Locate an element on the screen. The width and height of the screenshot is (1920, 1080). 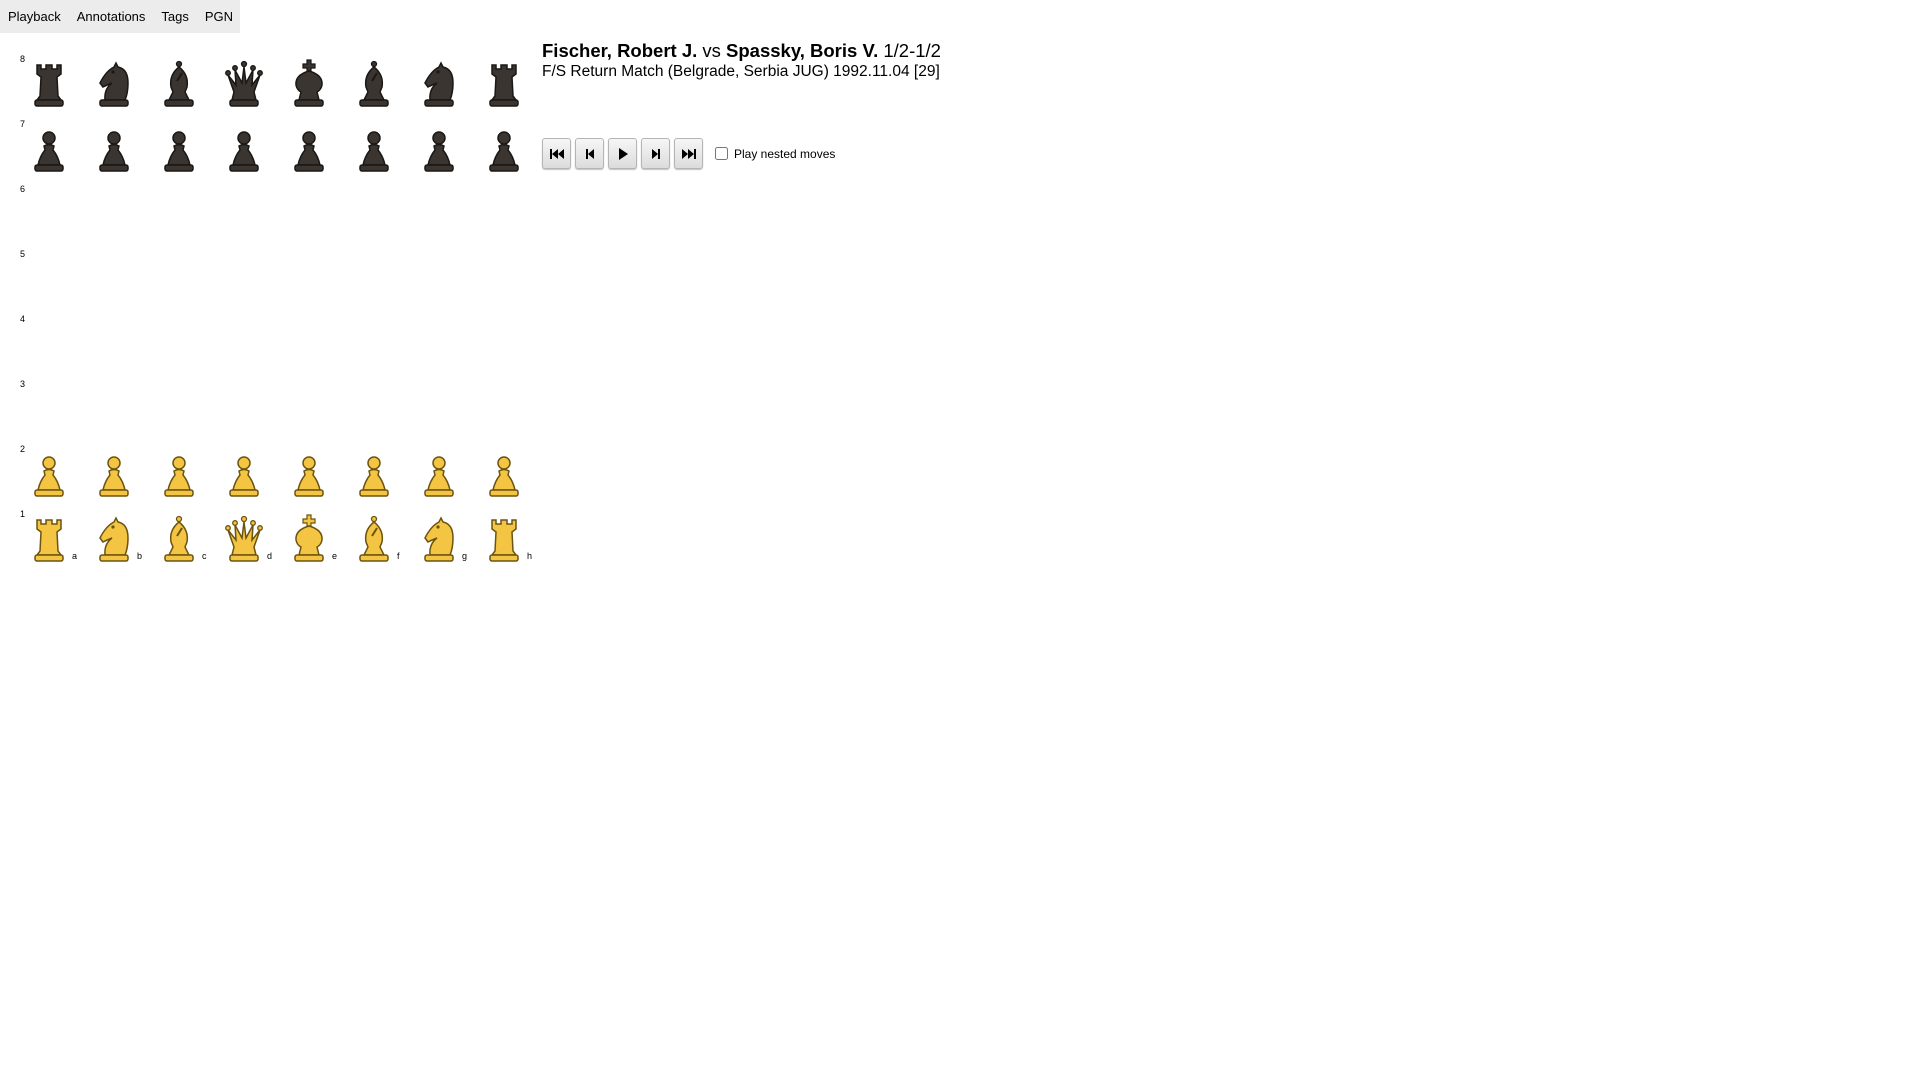
square-g2 is located at coordinates (438, 474).